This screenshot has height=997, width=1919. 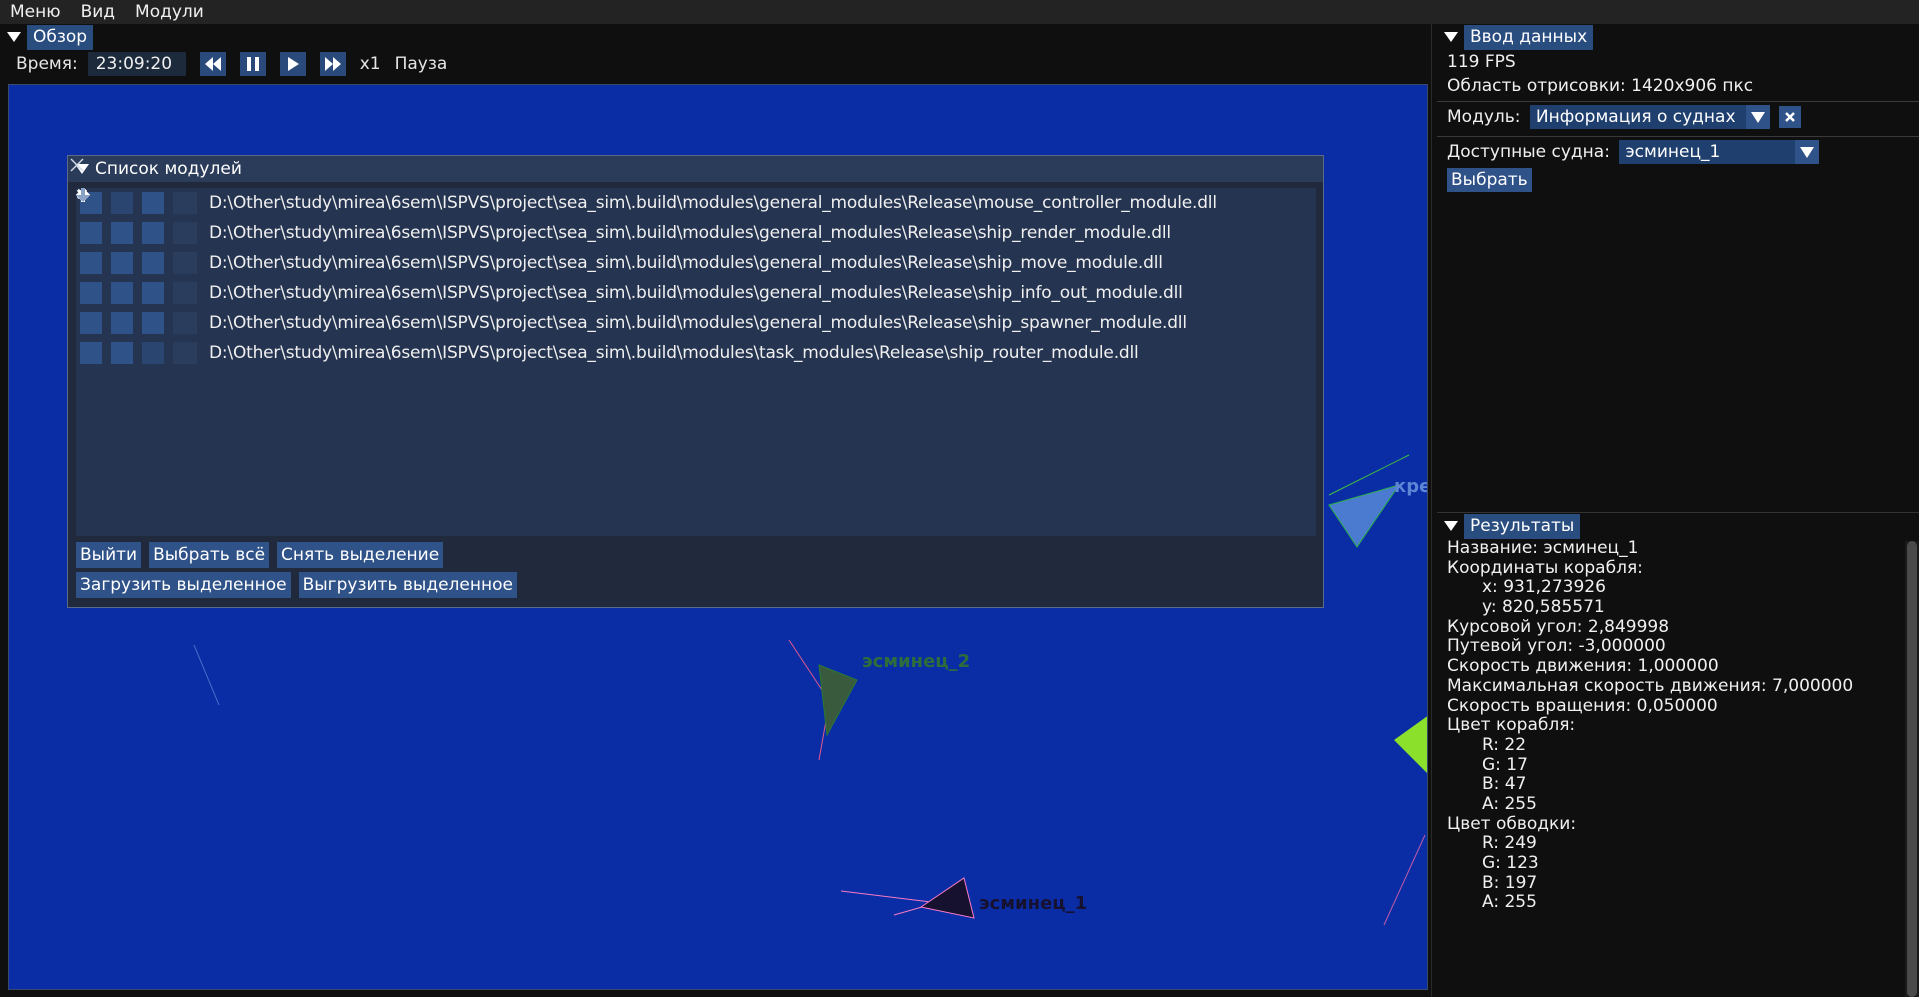 I want to click on ship-label-destroyer1: эсминец_1, so click(x=1033, y=903).